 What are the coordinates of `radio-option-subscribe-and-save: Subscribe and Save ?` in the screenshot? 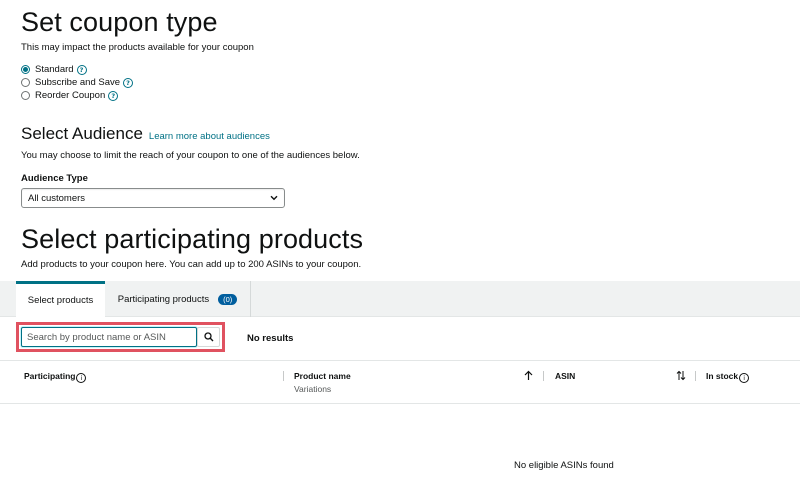 It's located at (77, 82).